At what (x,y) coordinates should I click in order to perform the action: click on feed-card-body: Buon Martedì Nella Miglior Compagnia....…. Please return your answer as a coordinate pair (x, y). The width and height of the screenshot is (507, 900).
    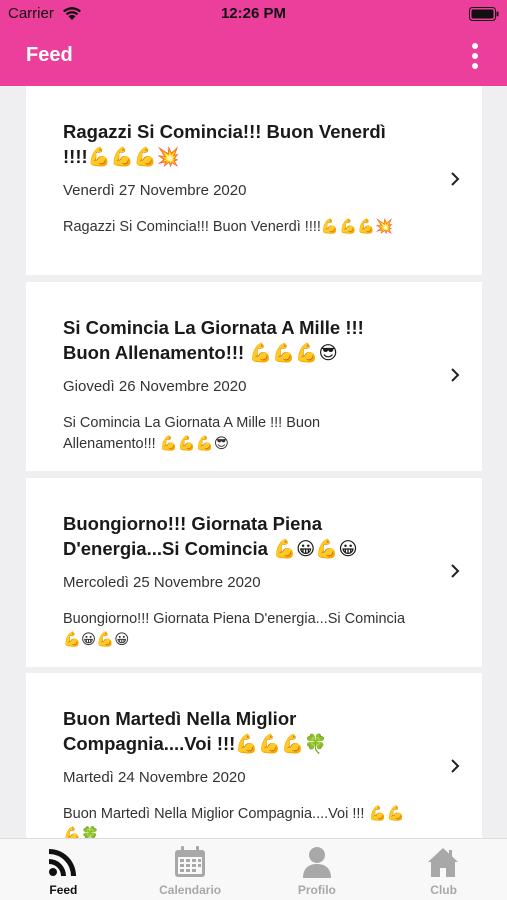
    Looking at the image, I should click on (234, 822).